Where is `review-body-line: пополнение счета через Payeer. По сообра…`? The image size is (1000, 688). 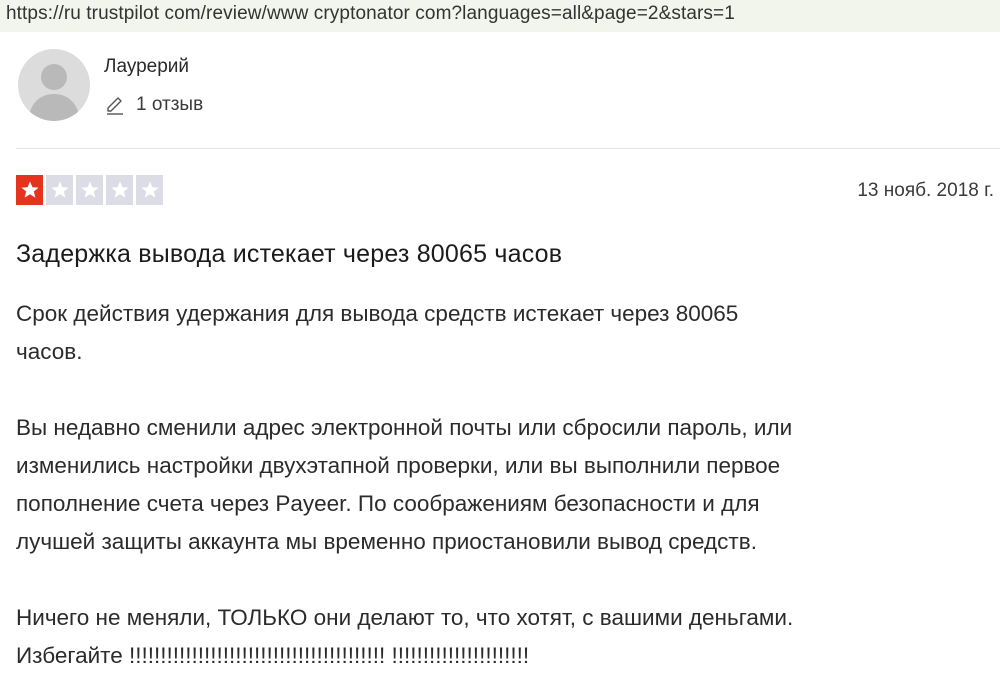 review-body-line: пополнение счета через Payeer. По сообра… is located at coordinates (388, 503).